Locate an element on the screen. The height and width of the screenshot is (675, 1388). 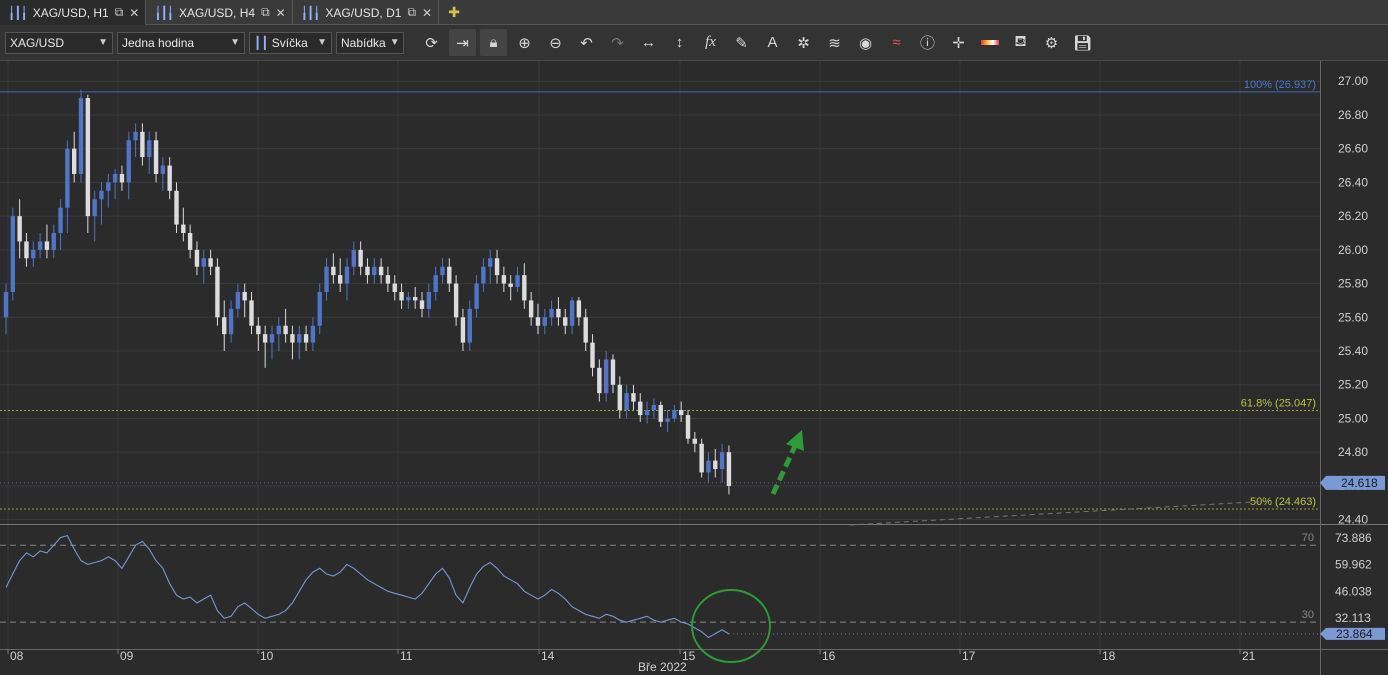
add-chart-icon: ✚ is located at coordinates (454, 12).